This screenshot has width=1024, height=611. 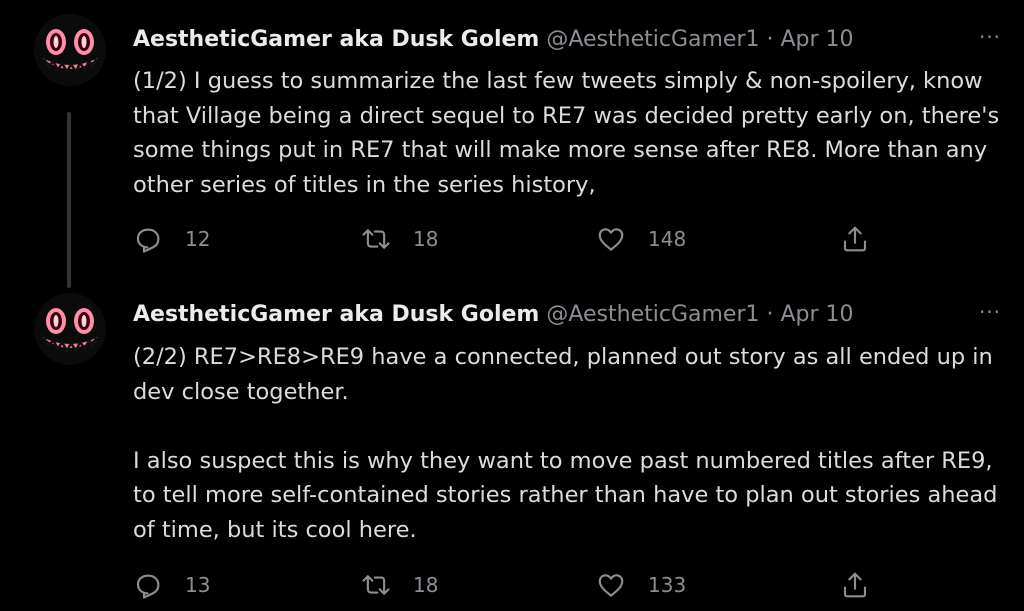 I want to click on like-button: 148, so click(x=641, y=239).